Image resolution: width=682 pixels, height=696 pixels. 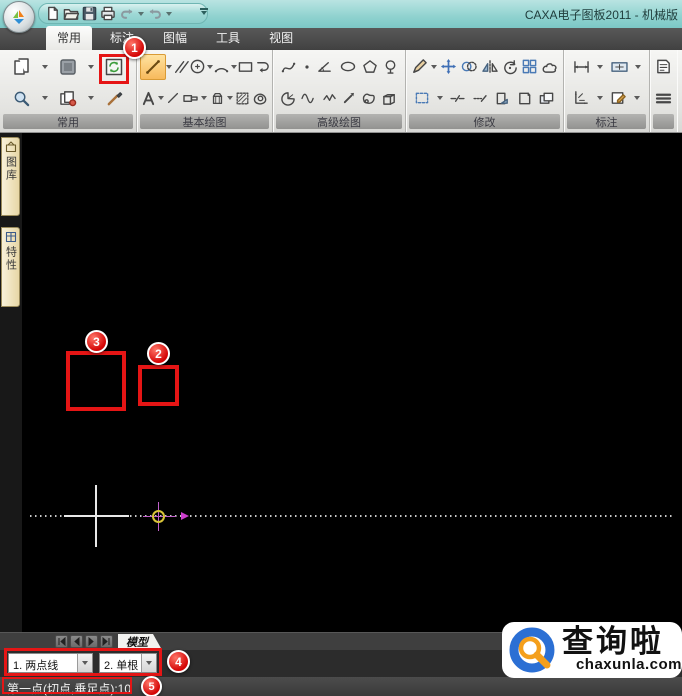 I want to click on annotation-badge-4: 4, so click(x=178, y=661).